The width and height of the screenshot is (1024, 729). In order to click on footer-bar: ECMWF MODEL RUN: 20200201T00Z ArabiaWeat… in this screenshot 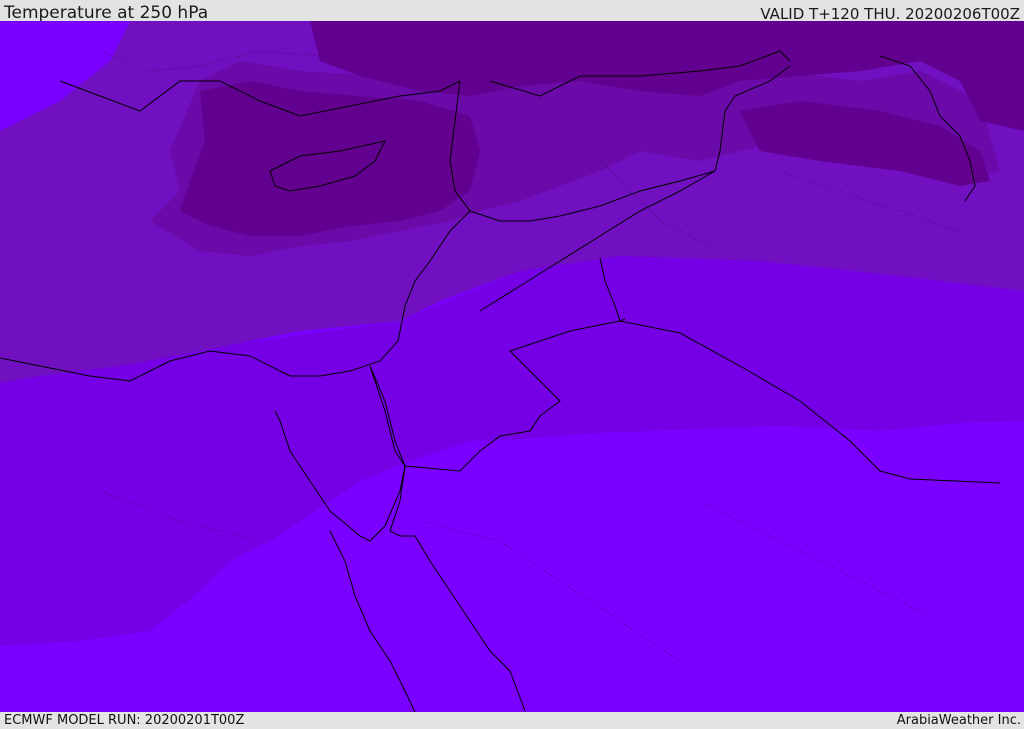, I will do `click(512, 720)`.